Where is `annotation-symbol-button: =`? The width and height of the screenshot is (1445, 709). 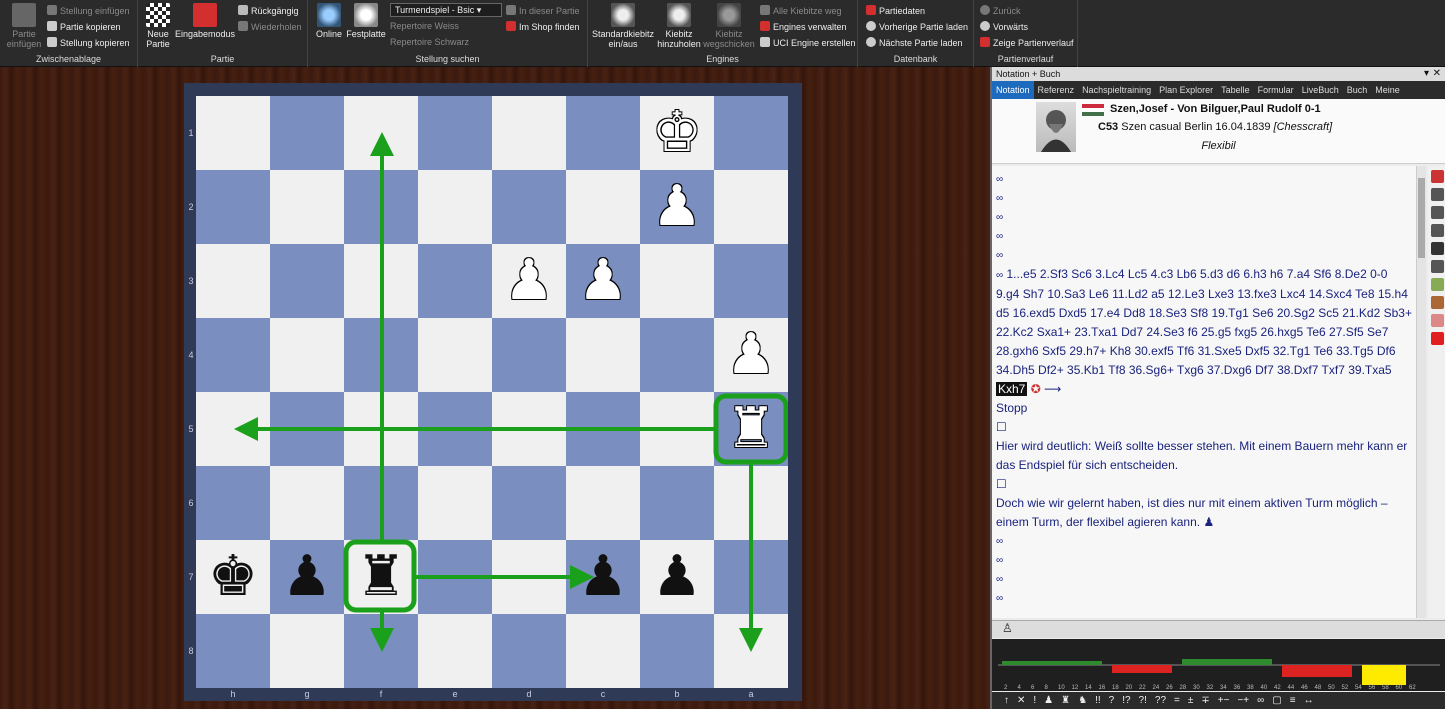 annotation-symbol-button: = is located at coordinates (1177, 700).